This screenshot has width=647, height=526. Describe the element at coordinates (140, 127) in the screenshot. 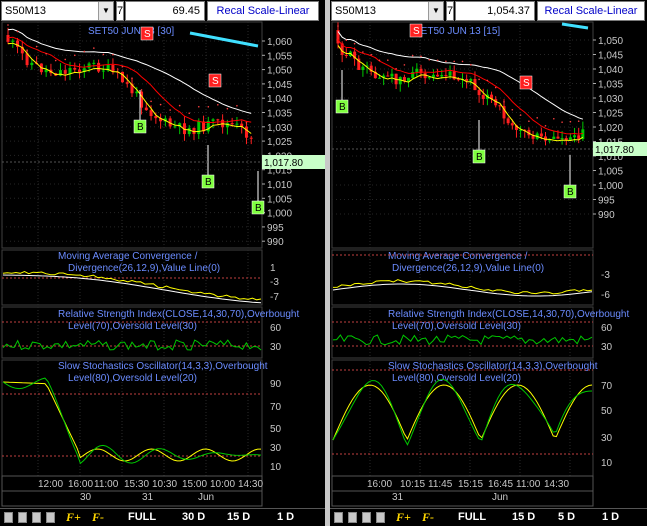

I see `buy-signal-label: B` at that location.